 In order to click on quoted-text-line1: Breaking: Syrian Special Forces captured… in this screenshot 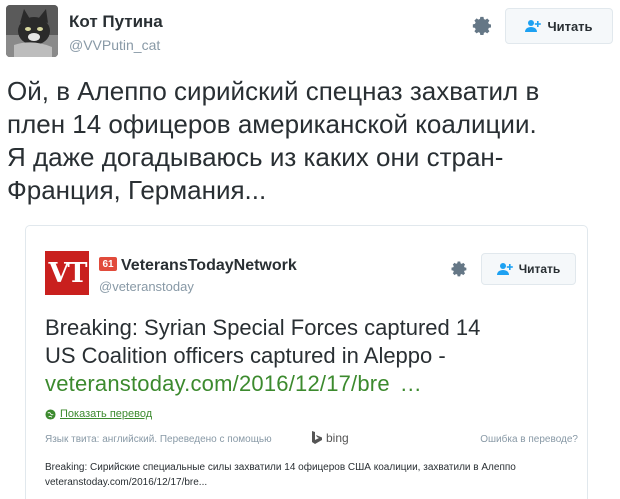, I will do `click(263, 327)`.